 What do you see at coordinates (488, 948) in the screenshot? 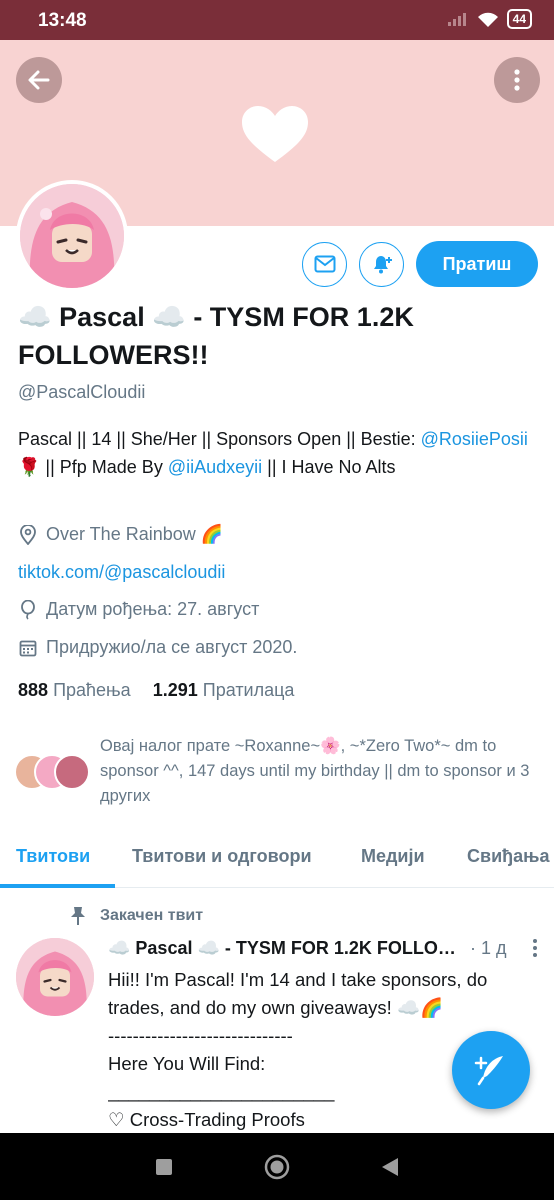
I see `tweet-timestamp: · 1 д` at bounding box center [488, 948].